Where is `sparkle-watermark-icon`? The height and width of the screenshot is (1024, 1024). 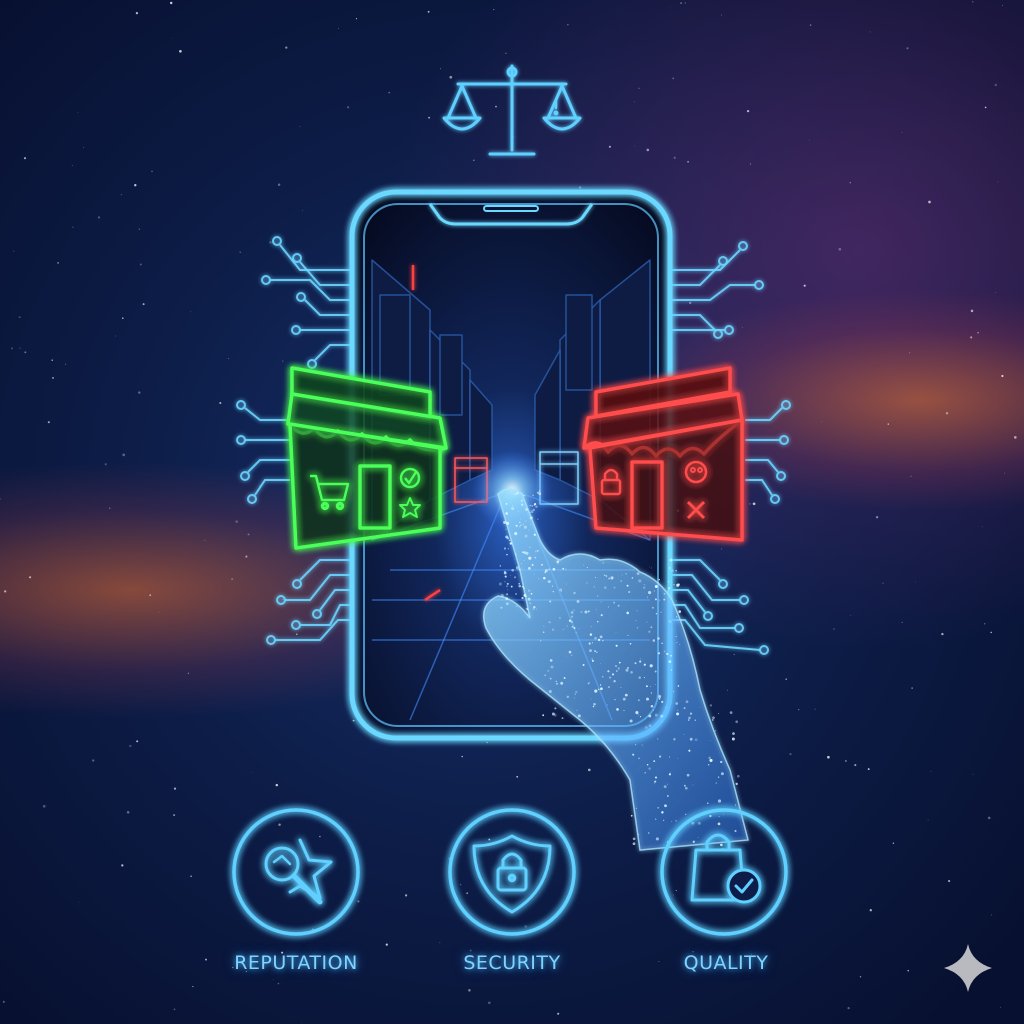
sparkle-watermark-icon is located at coordinates (968, 968).